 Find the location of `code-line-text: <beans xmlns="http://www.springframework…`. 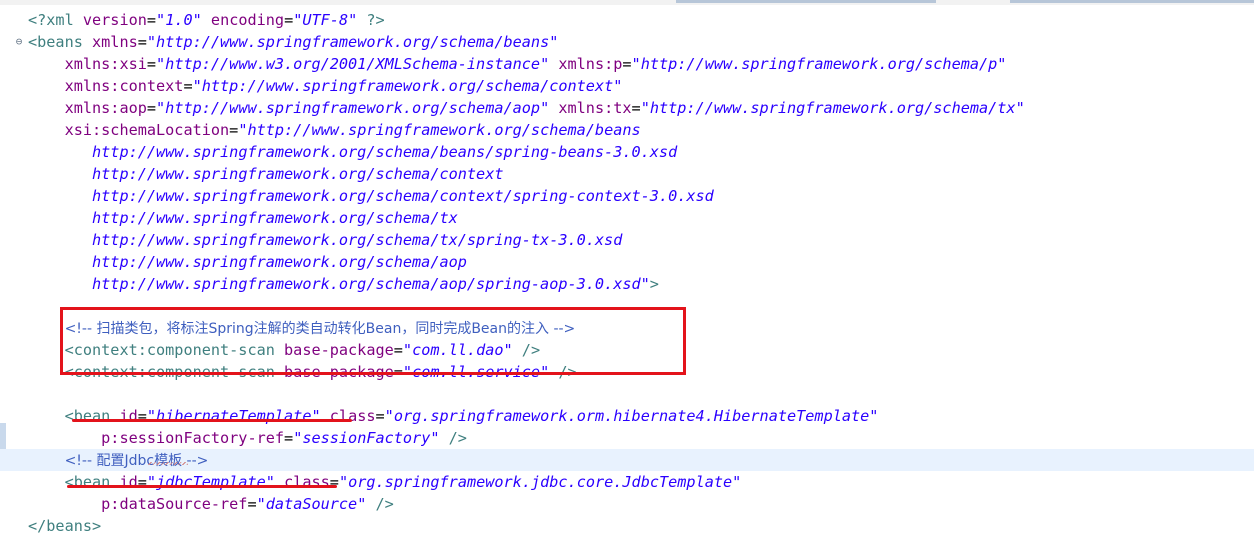

code-line-text: <beans xmlns="http://www.springframework… is located at coordinates (293, 42).